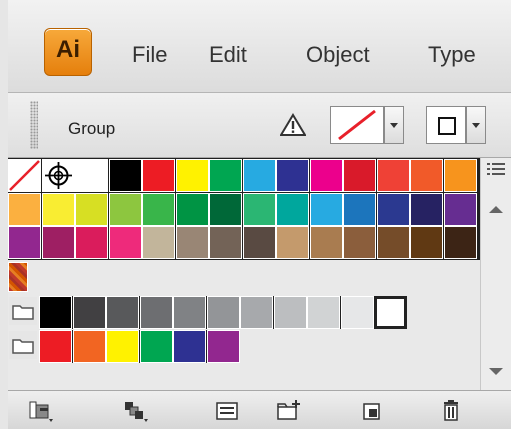  I want to click on selection-type-label: Group, so click(92, 128).